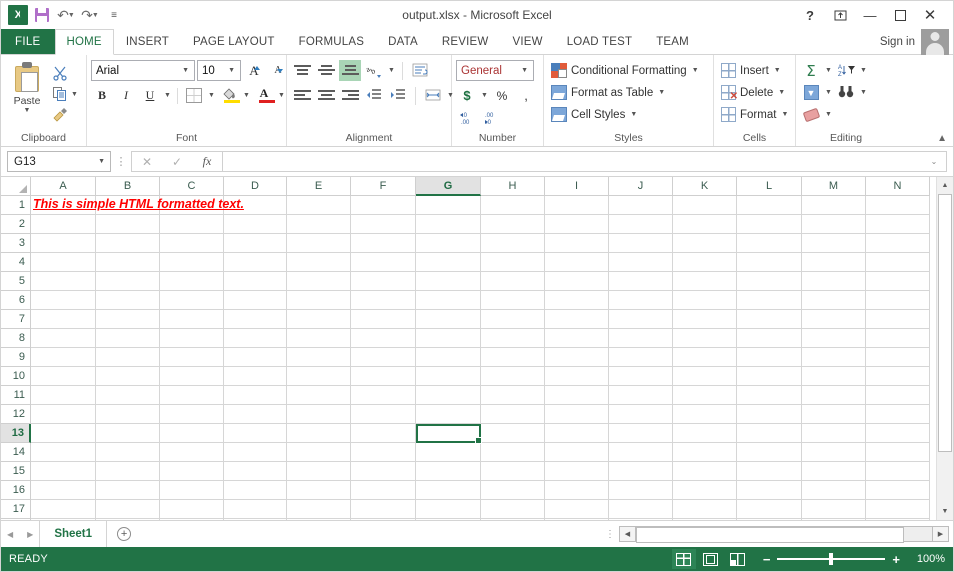  Describe the element at coordinates (326, 95) in the screenshot. I see `center-button` at that location.